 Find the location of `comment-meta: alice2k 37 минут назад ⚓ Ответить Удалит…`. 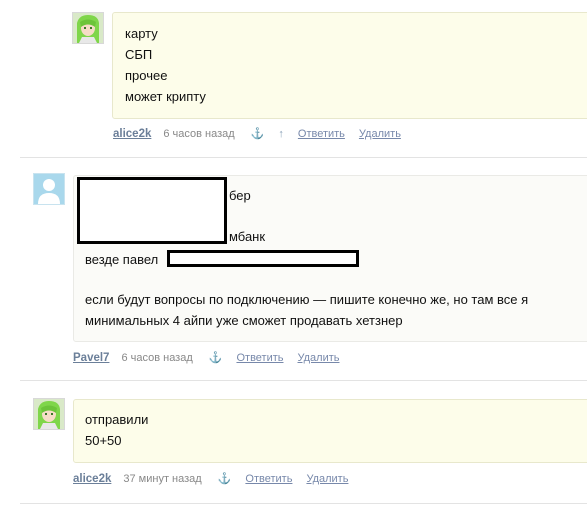

comment-meta: alice2k 37 минут назад ⚓ Ответить Удалит… is located at coordinates (210, 479).